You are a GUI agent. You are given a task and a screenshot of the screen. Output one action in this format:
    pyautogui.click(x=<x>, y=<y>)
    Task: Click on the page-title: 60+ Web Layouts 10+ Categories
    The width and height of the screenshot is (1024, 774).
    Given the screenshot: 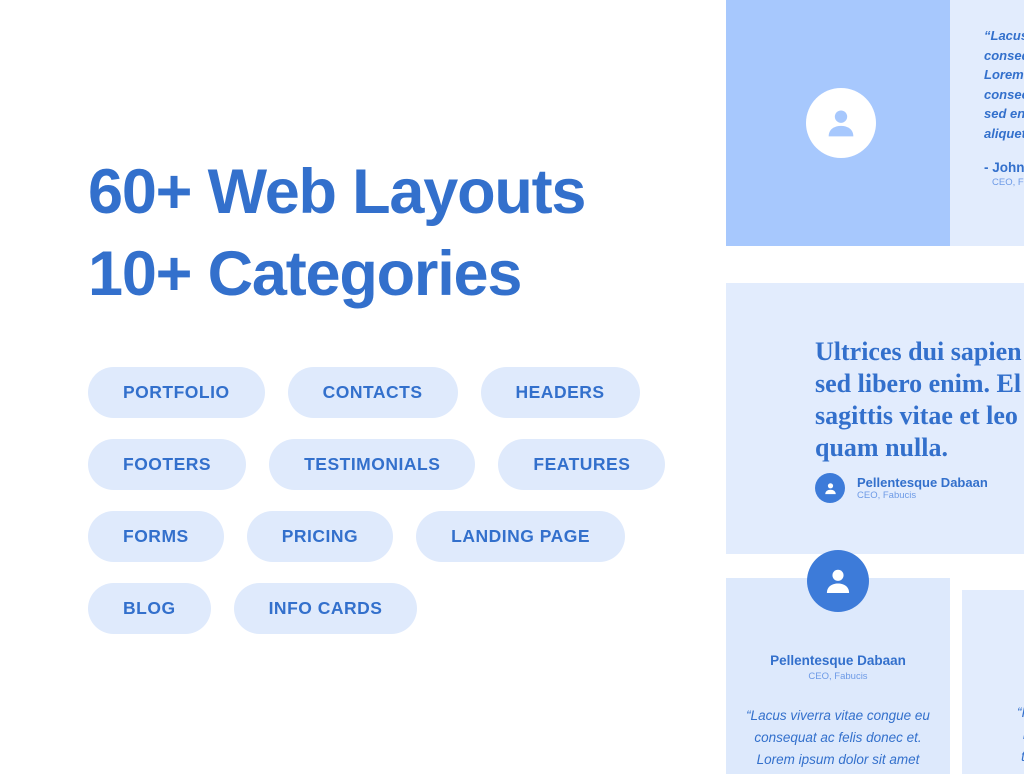 What is the action you would take?
    pyautogui.click(x=388, y=234)
    